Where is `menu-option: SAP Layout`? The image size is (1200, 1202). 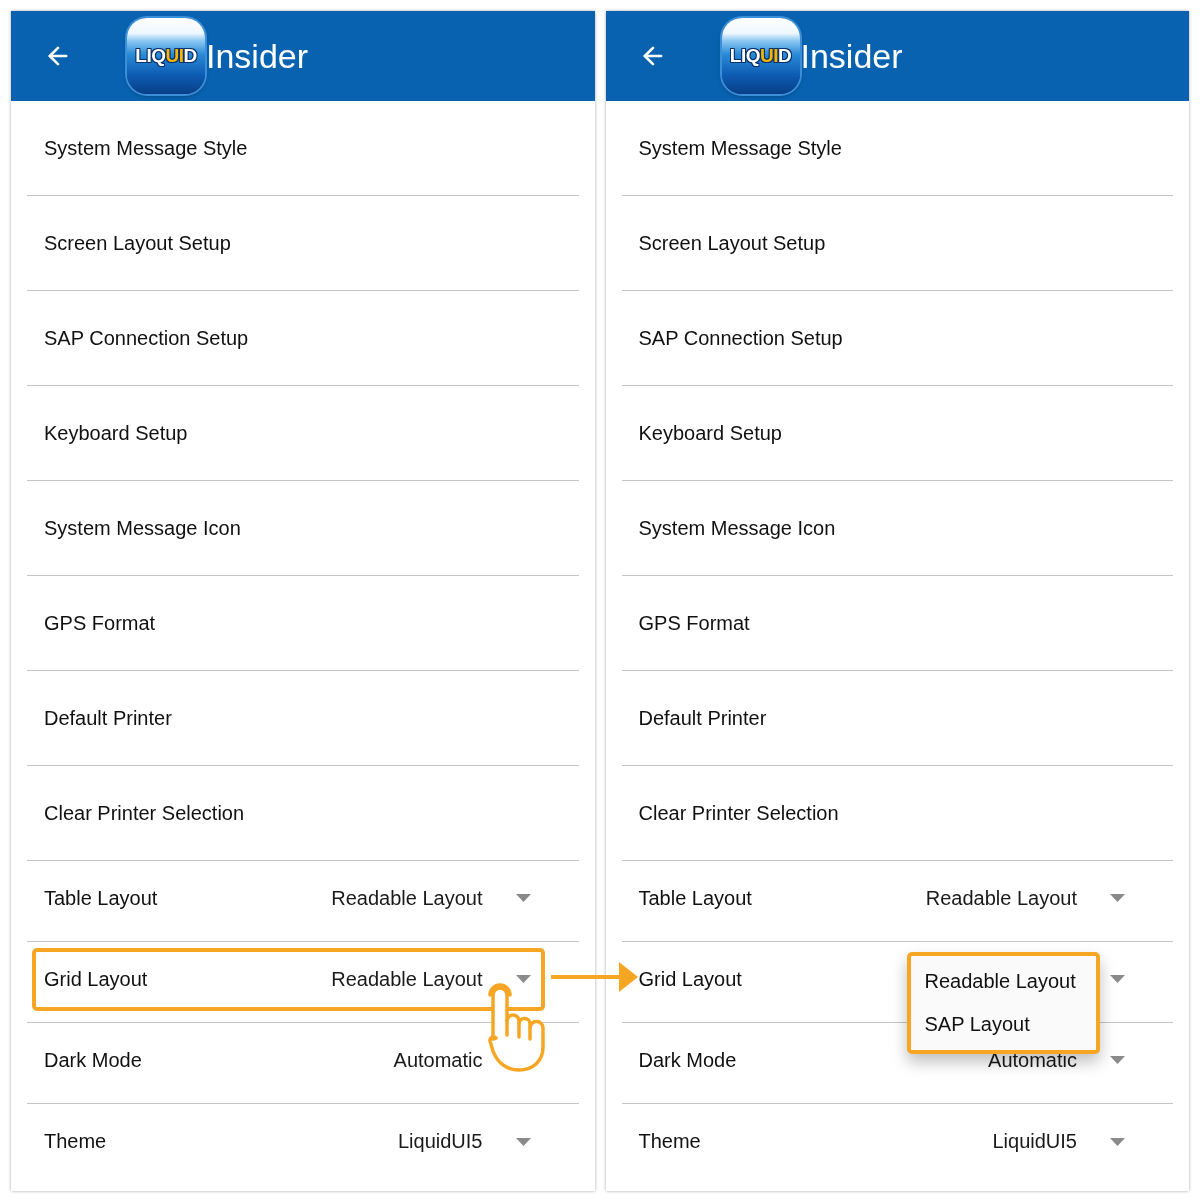
menu-option: SAP Layout is located at coordinates (1003, 1024).